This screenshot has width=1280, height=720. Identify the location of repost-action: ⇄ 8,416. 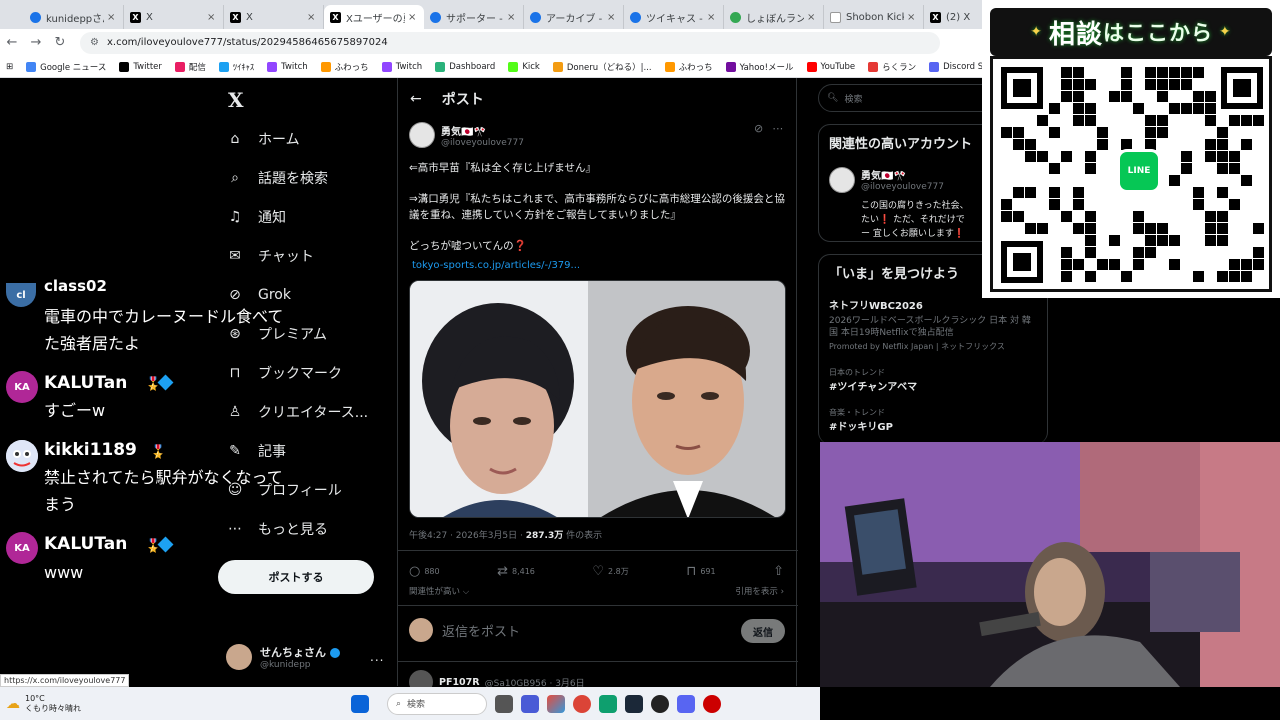
(516, 571).